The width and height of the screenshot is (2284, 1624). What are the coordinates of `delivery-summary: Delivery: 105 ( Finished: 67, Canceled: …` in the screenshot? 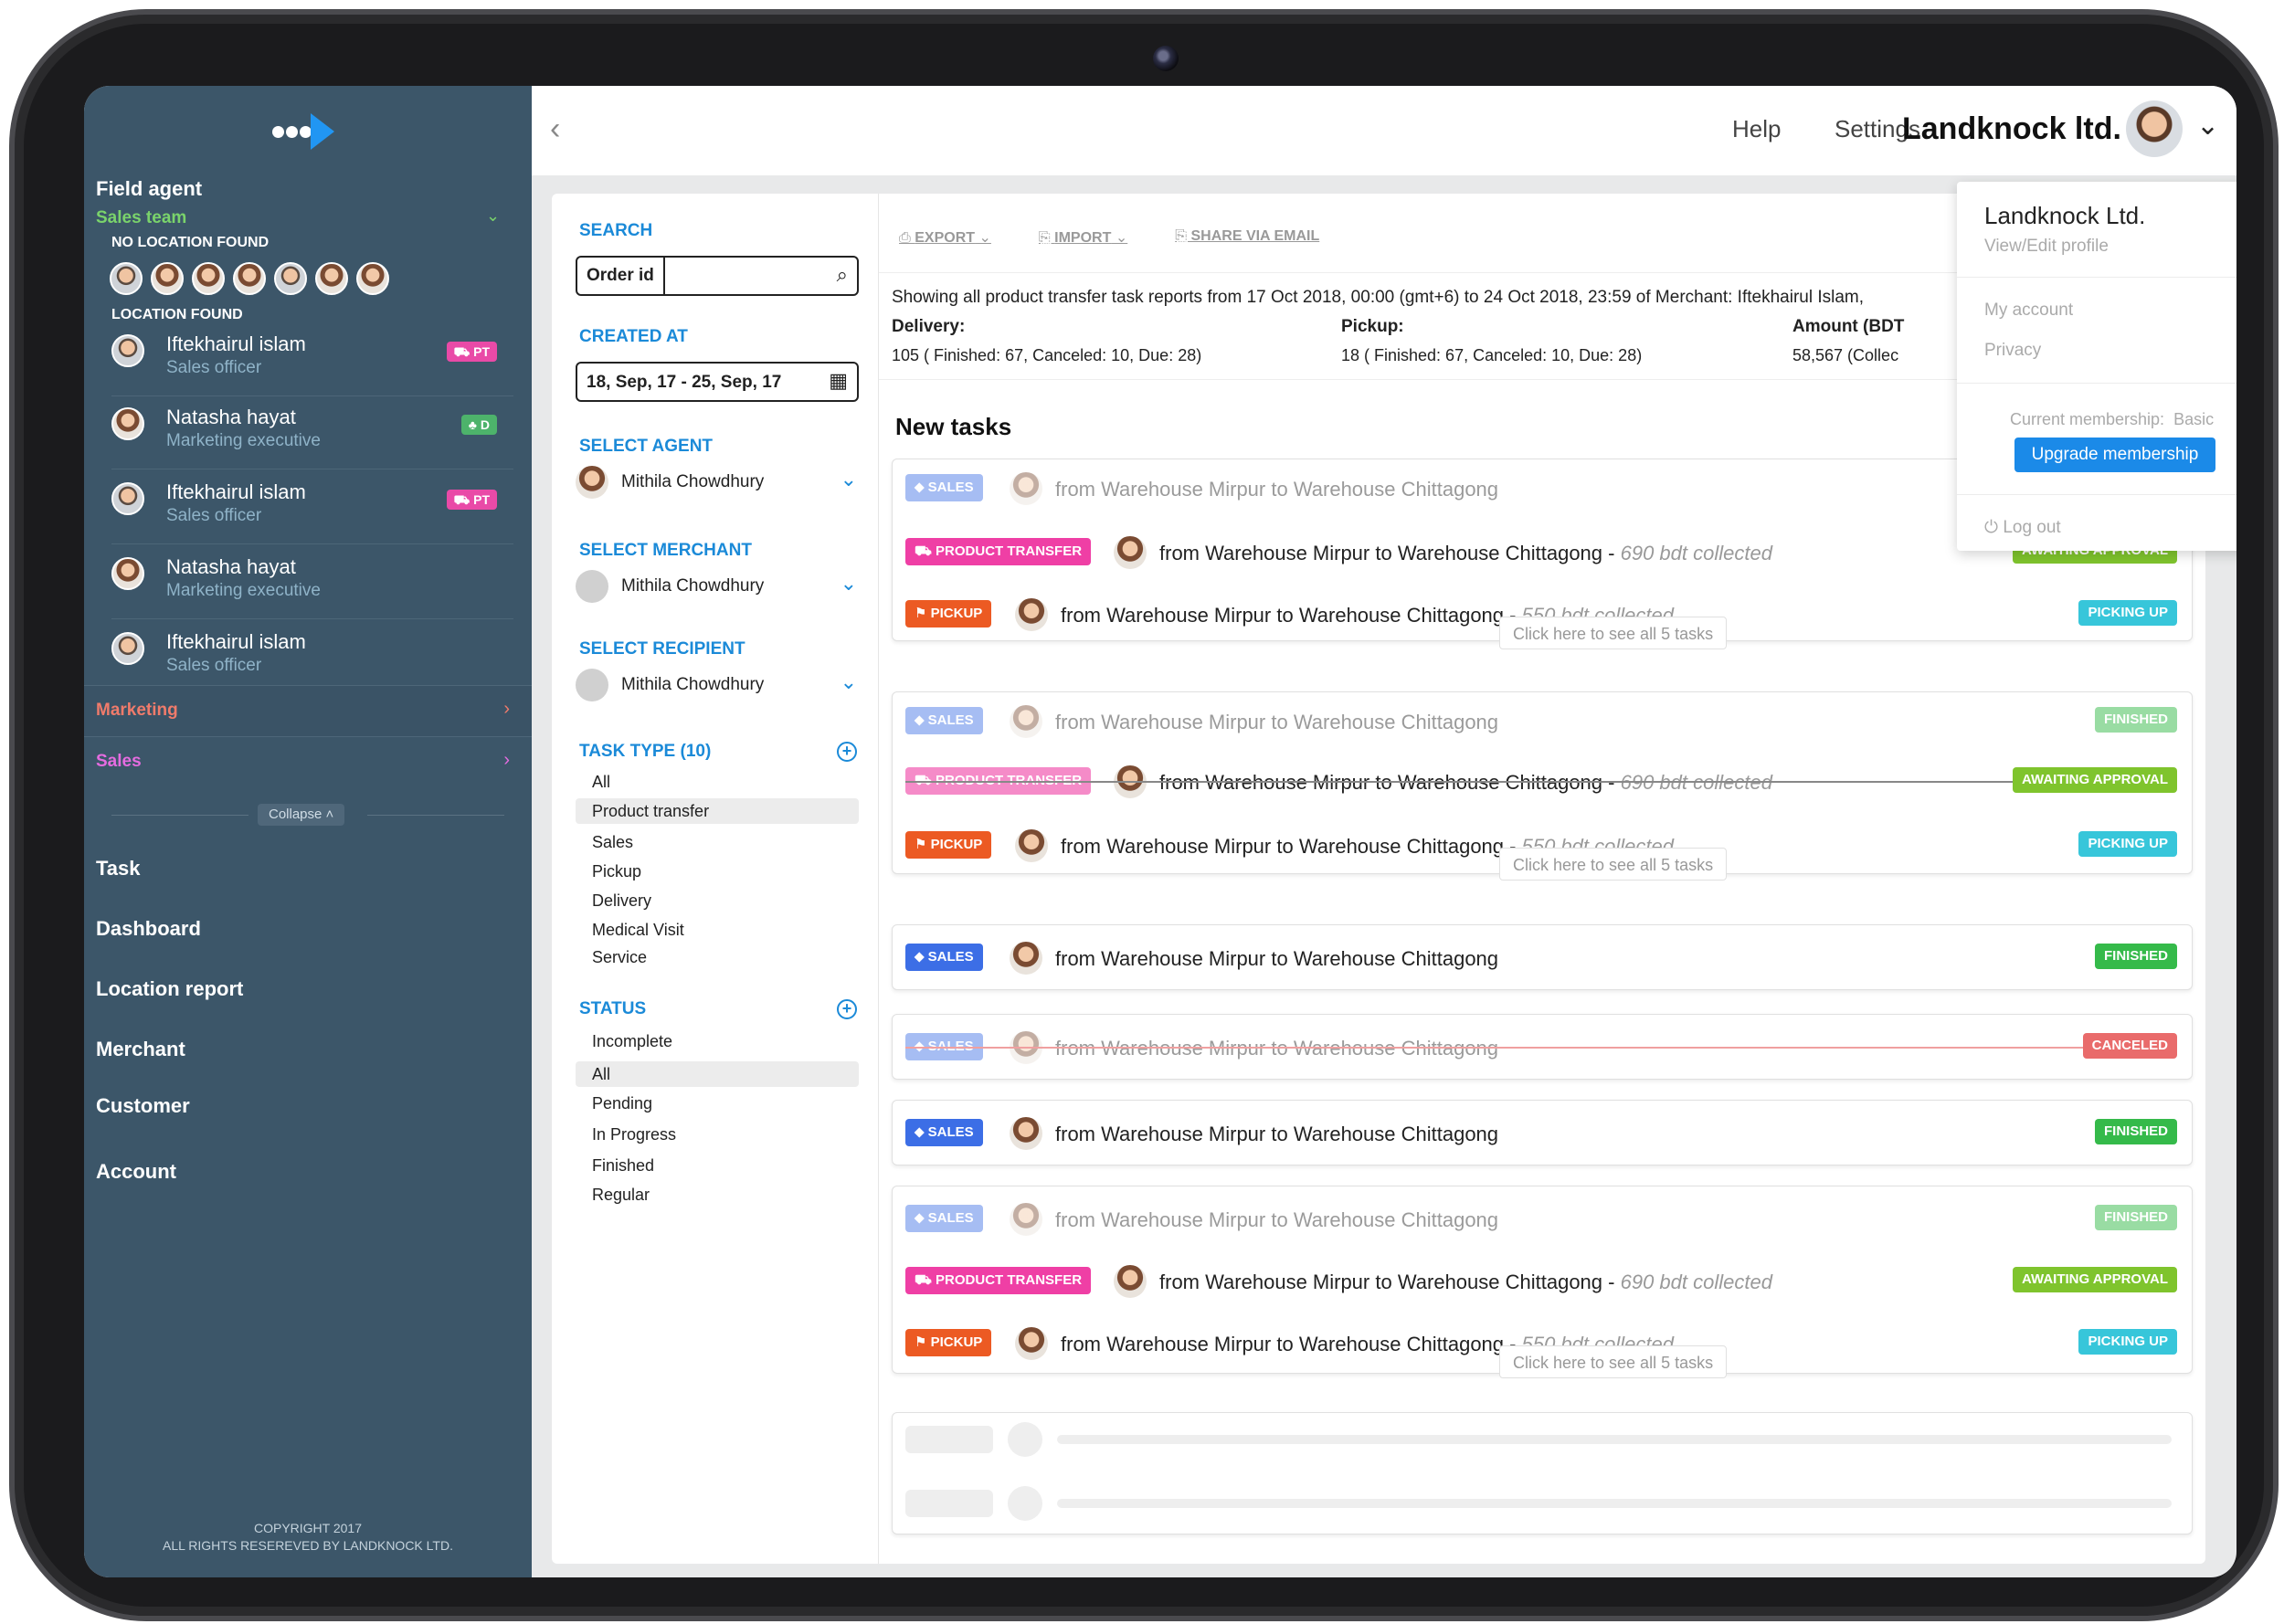 It's located at (1046, 341).